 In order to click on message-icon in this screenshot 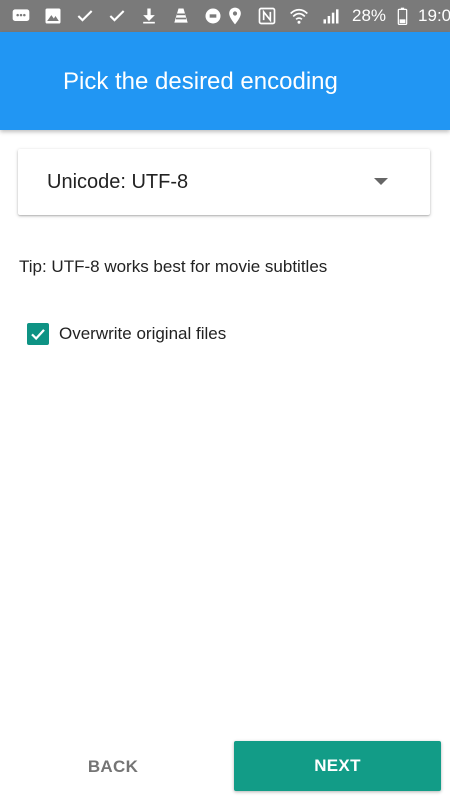, I will do `click(21, 16)`.